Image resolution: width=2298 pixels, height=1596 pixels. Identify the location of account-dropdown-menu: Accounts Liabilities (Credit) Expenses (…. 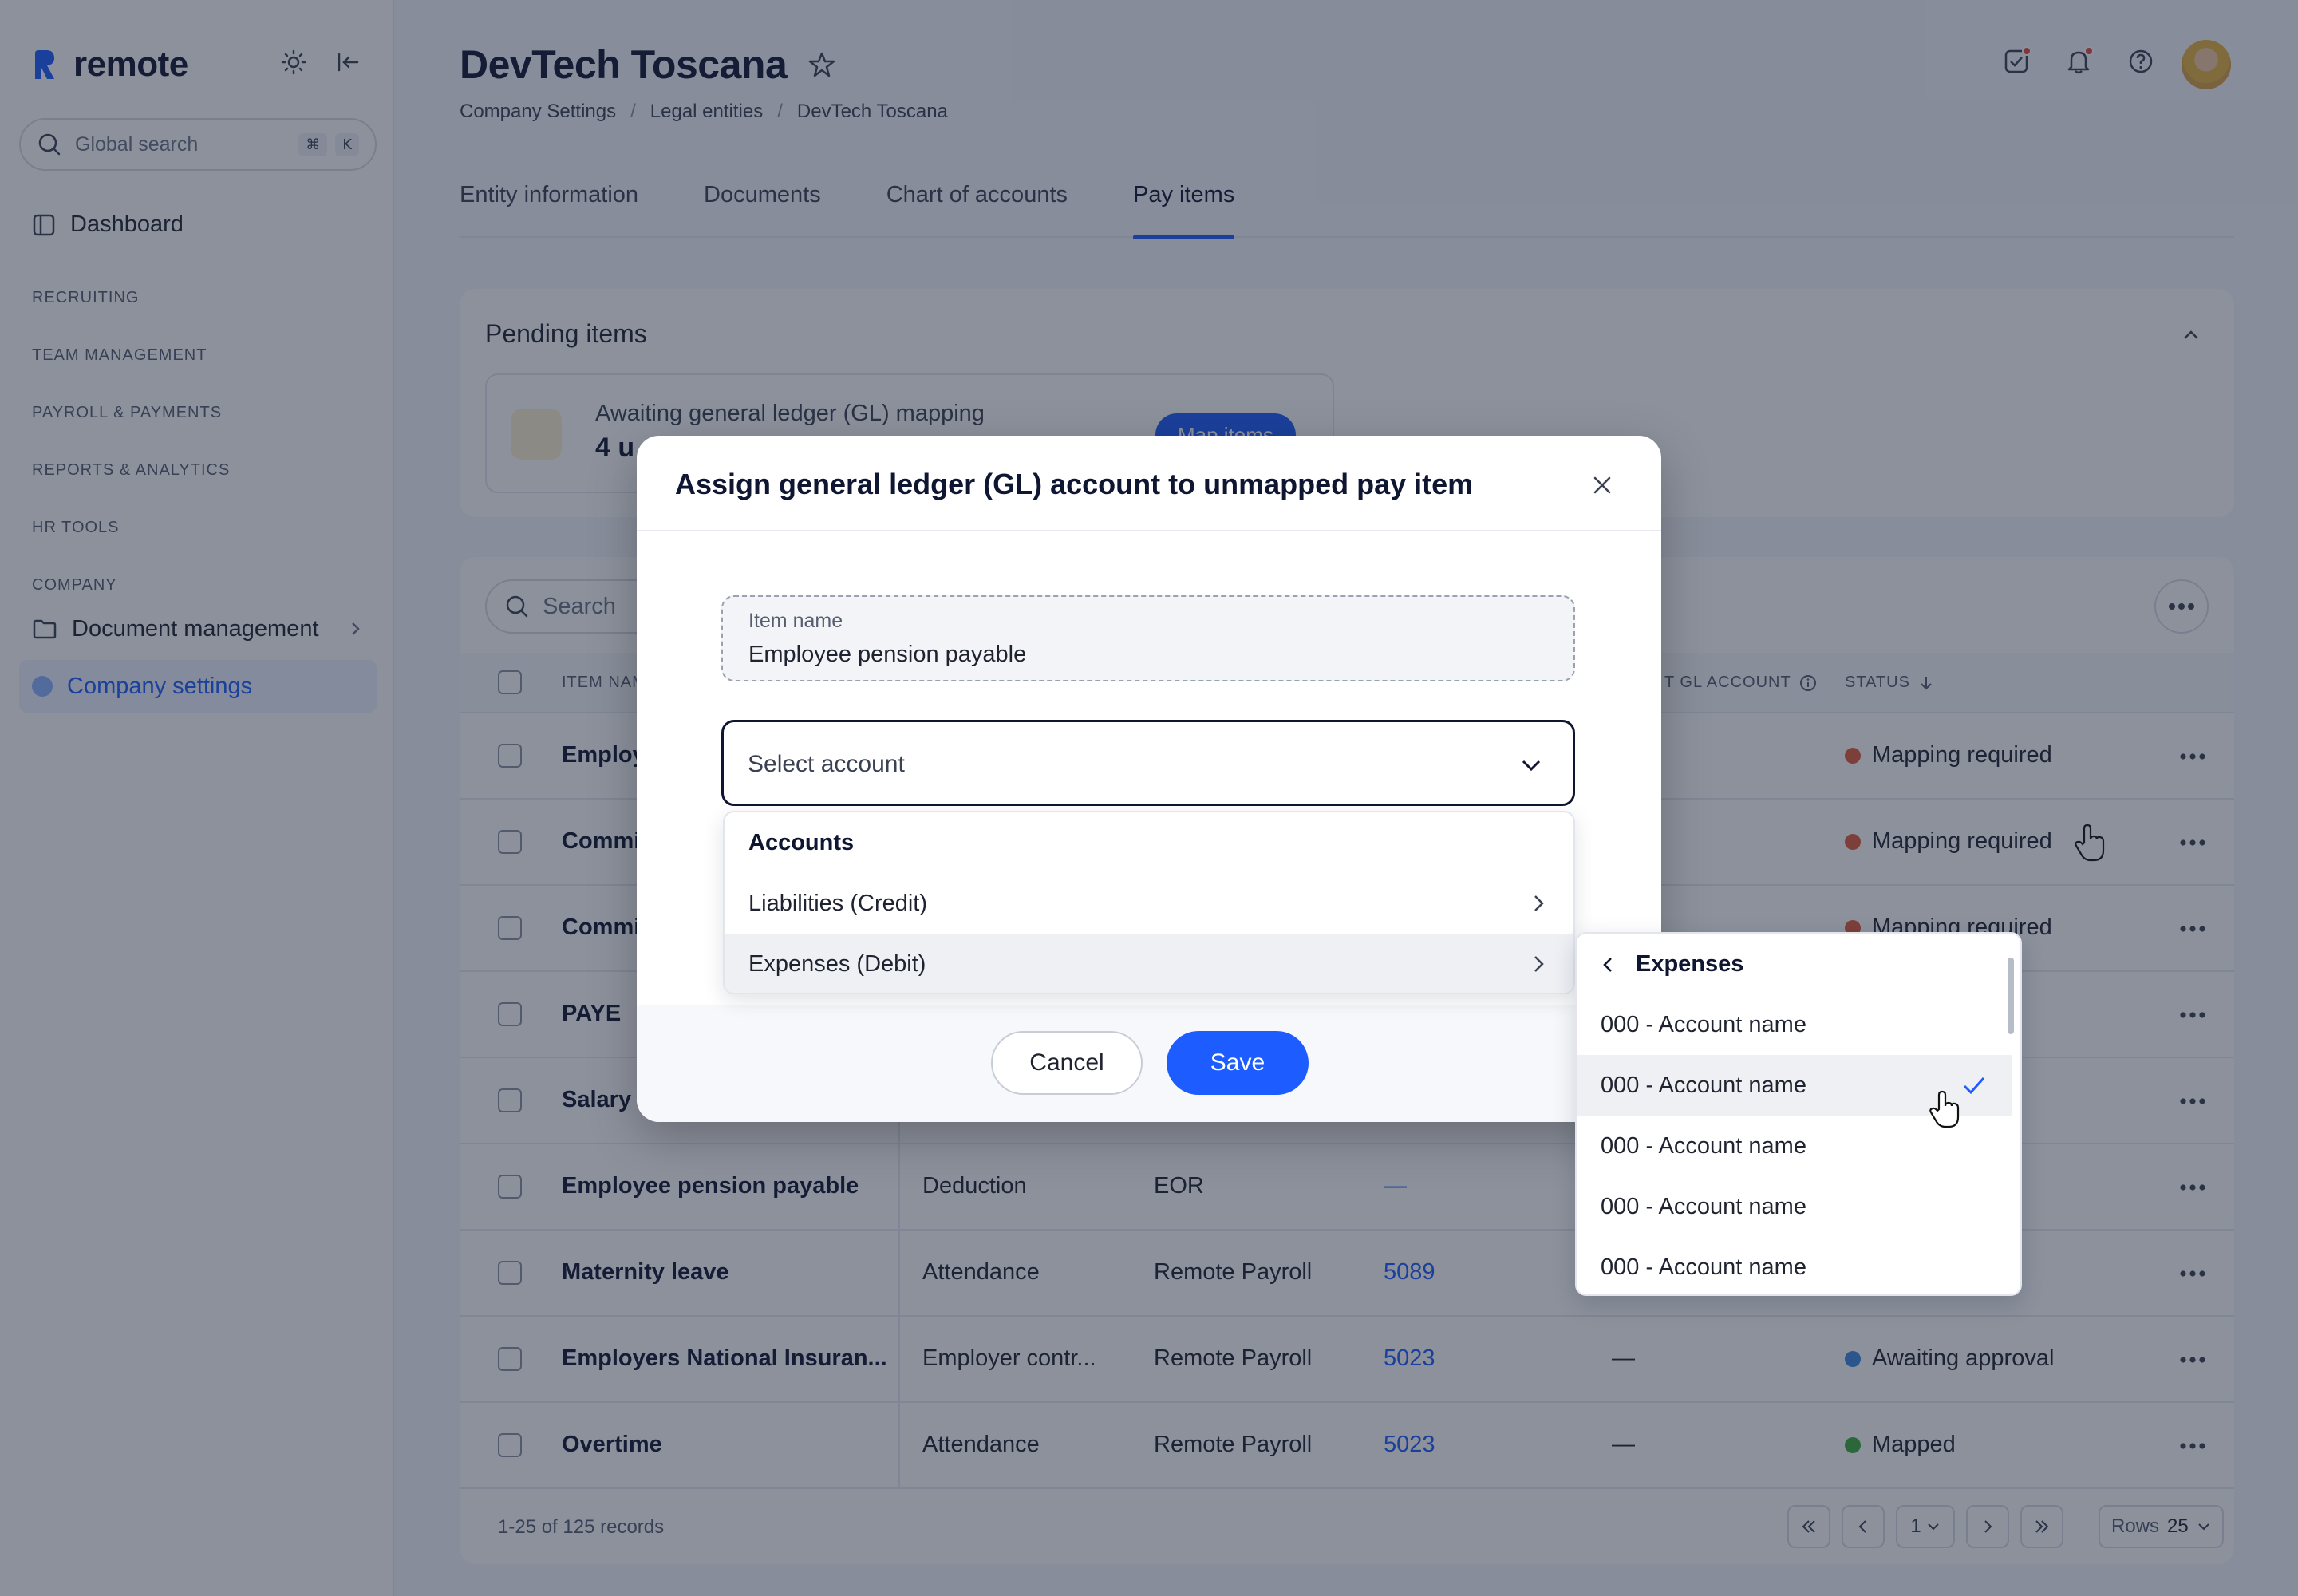
(1149, 903).